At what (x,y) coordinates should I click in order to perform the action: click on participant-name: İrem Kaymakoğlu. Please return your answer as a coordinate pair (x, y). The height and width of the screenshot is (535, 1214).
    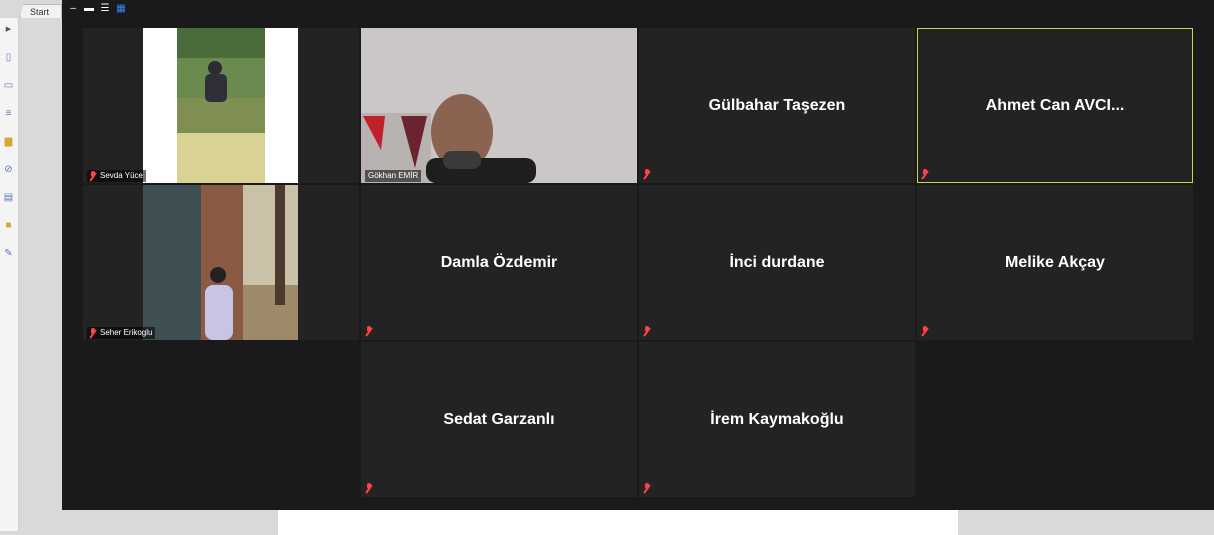
    Looking at the image, I should click on (777, 419).